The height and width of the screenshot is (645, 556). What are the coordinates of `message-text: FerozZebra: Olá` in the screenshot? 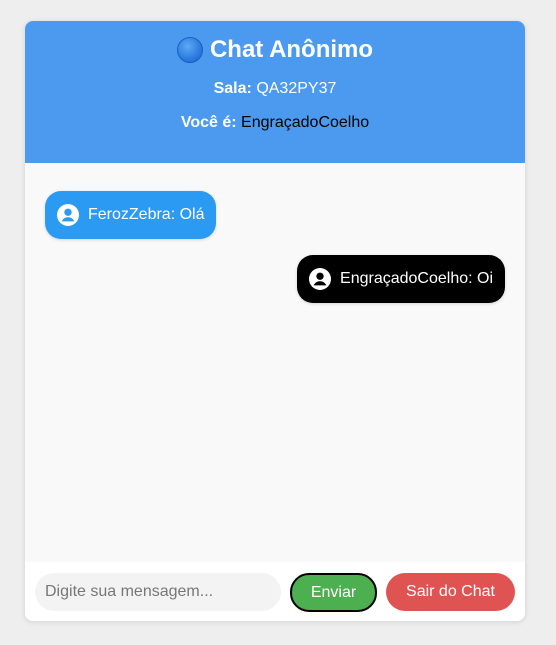 It's located at (146, 214).